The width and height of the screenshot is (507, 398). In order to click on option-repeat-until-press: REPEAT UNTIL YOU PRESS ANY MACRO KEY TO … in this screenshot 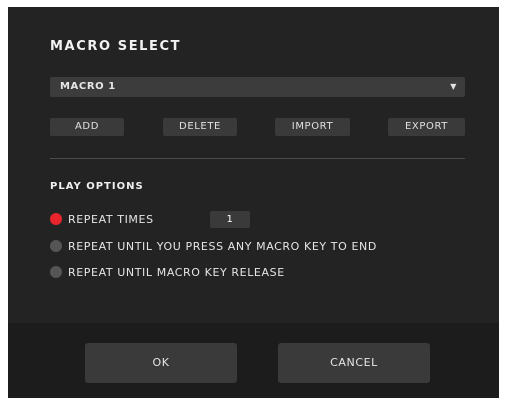, I will do `click(213, 246)`.